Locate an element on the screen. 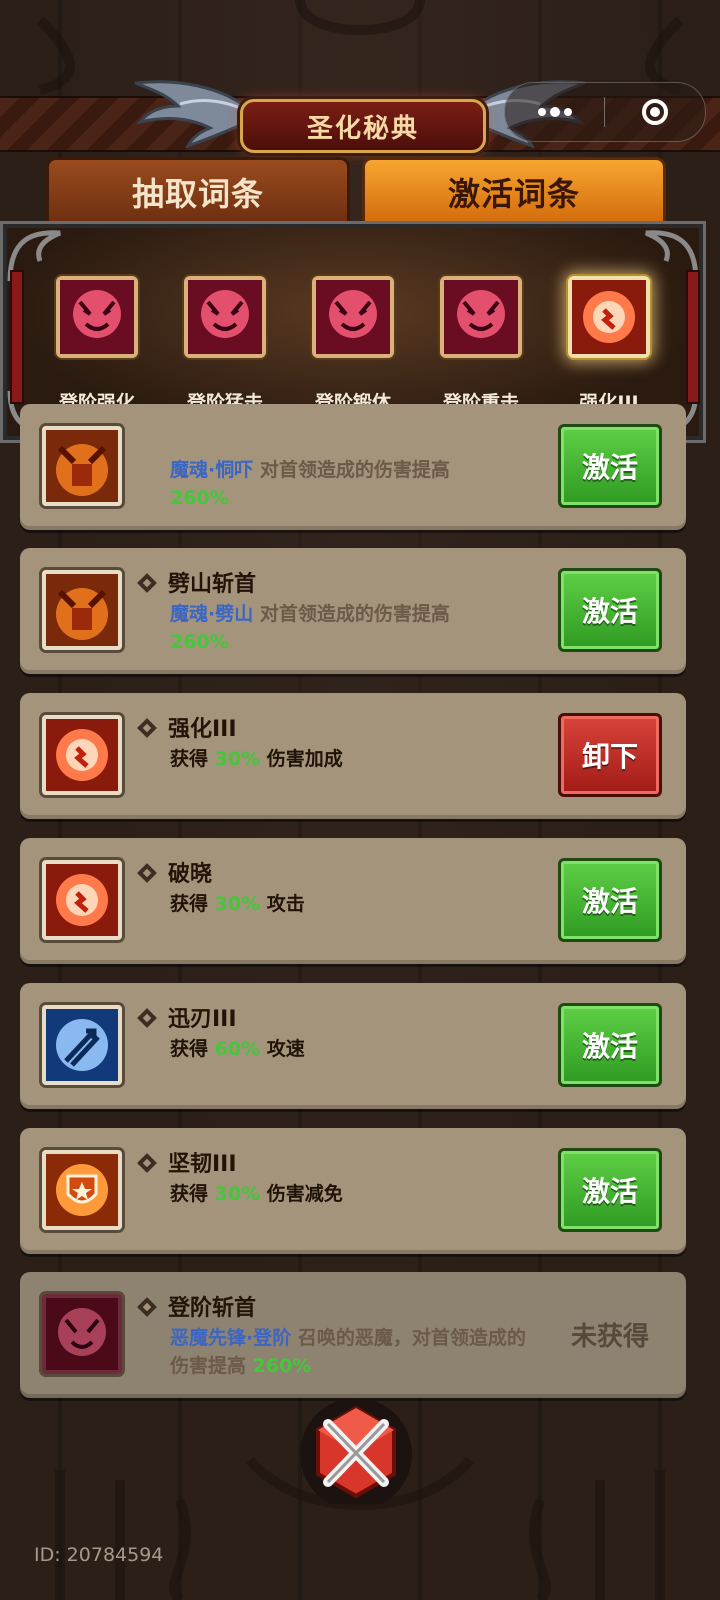  entry-name: 登阶斩首 is located at coordinates (212, 1308).